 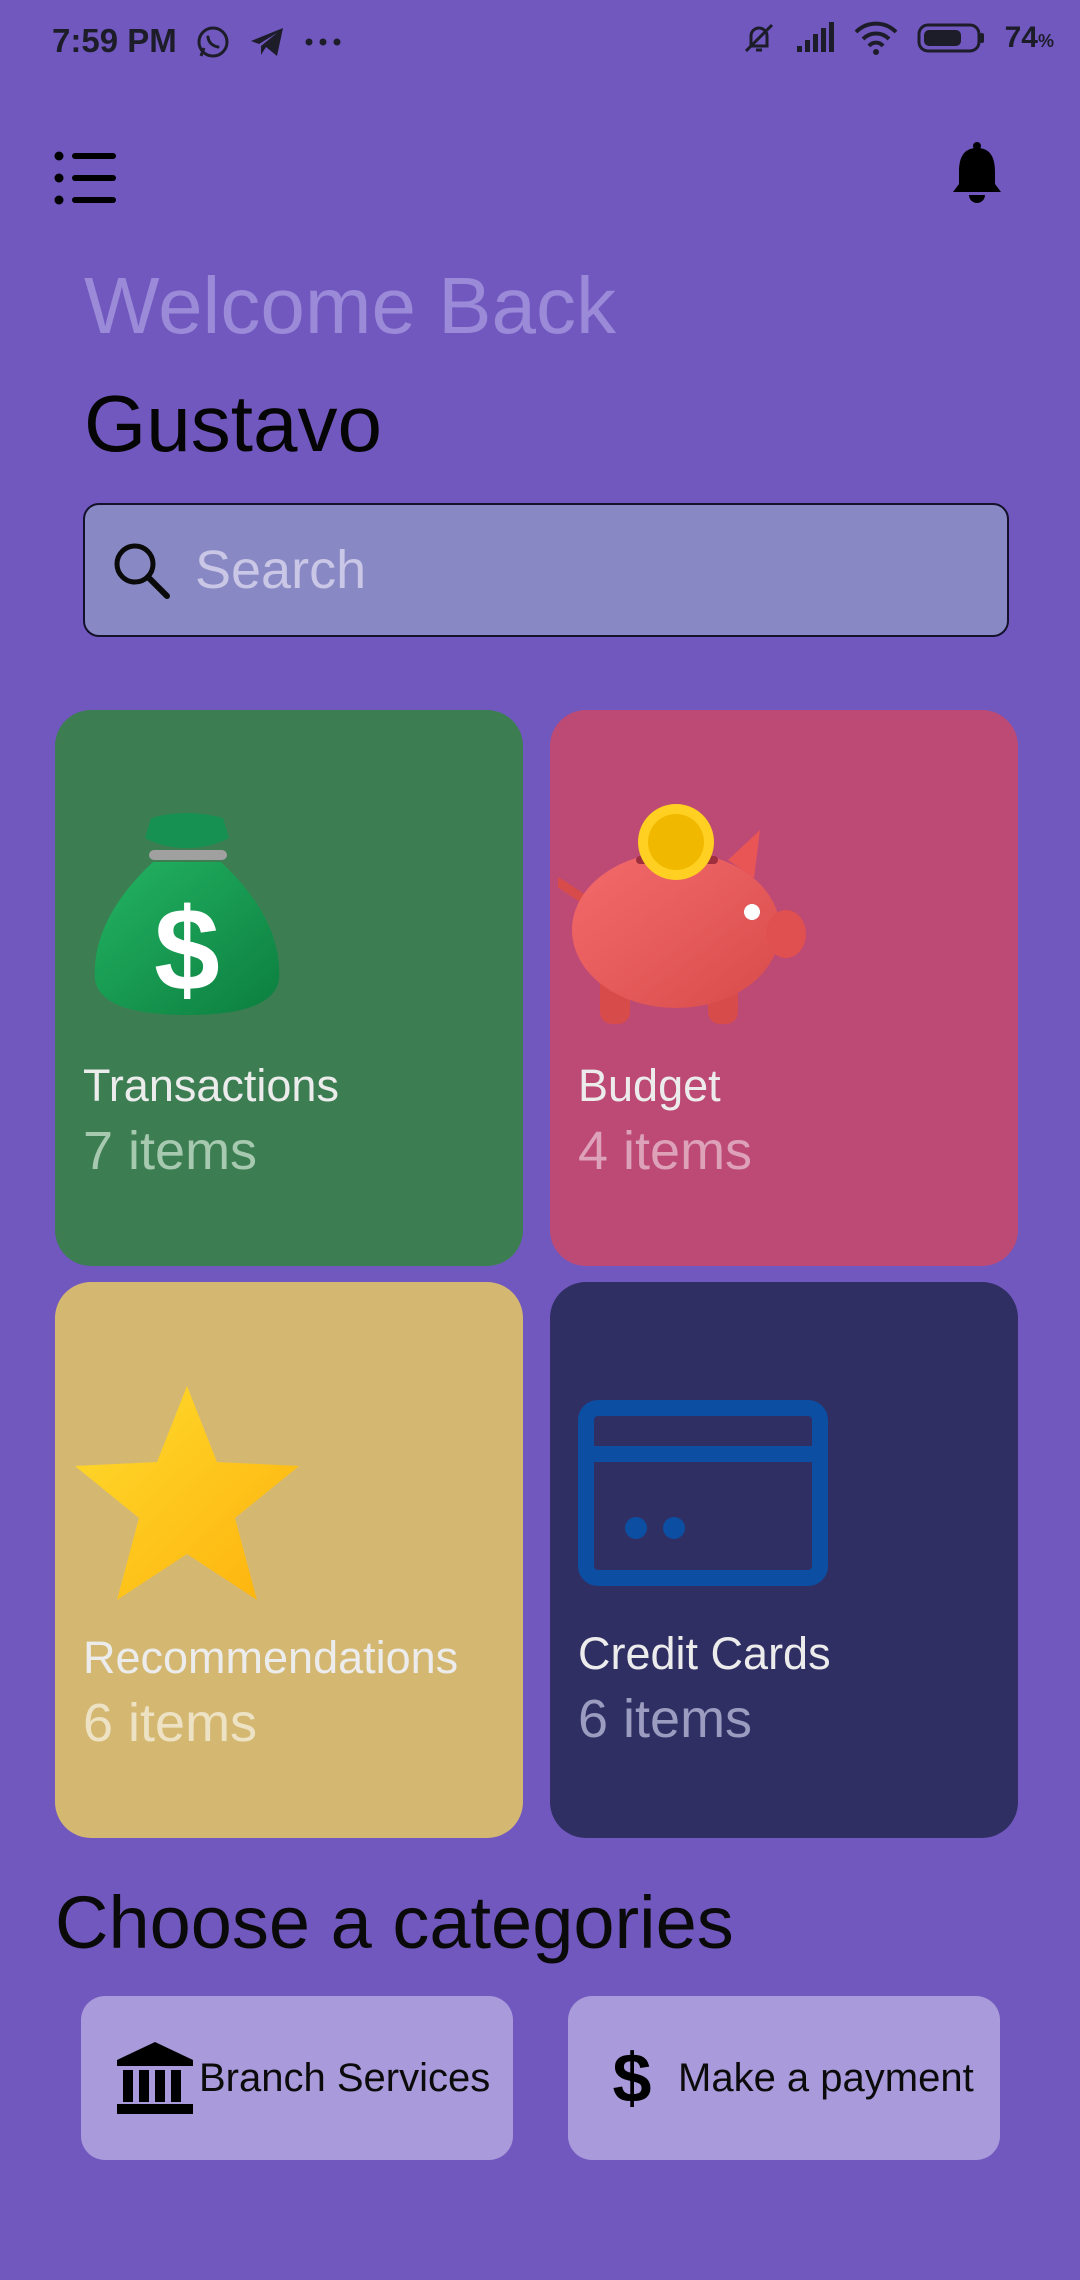 What do you see at coordinates (233, 423) in the screenshot?
I see `user-name: Gustavo` at bounding box center [233, 423].